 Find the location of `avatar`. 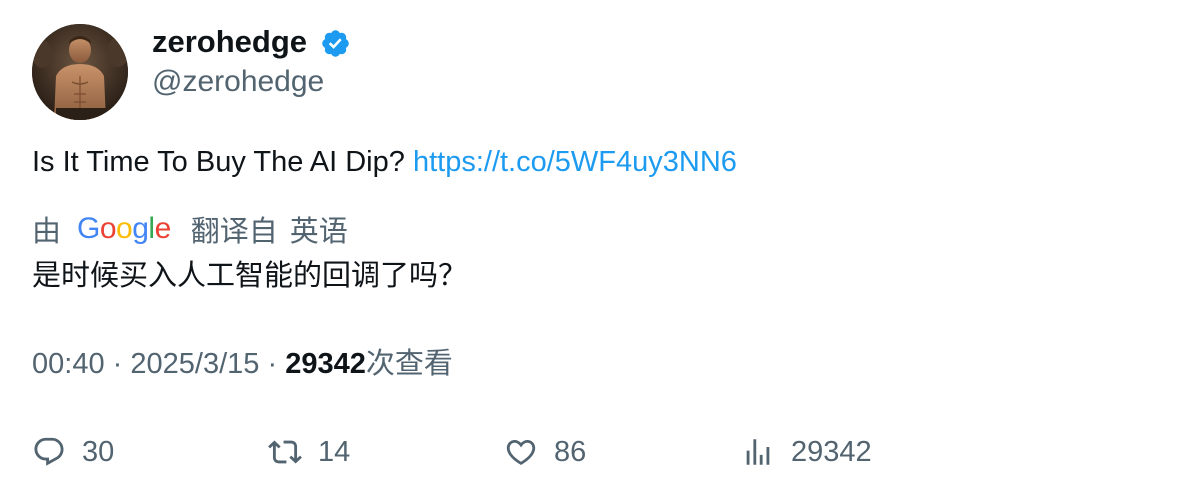

avatar is located at coordinates (80, 72).